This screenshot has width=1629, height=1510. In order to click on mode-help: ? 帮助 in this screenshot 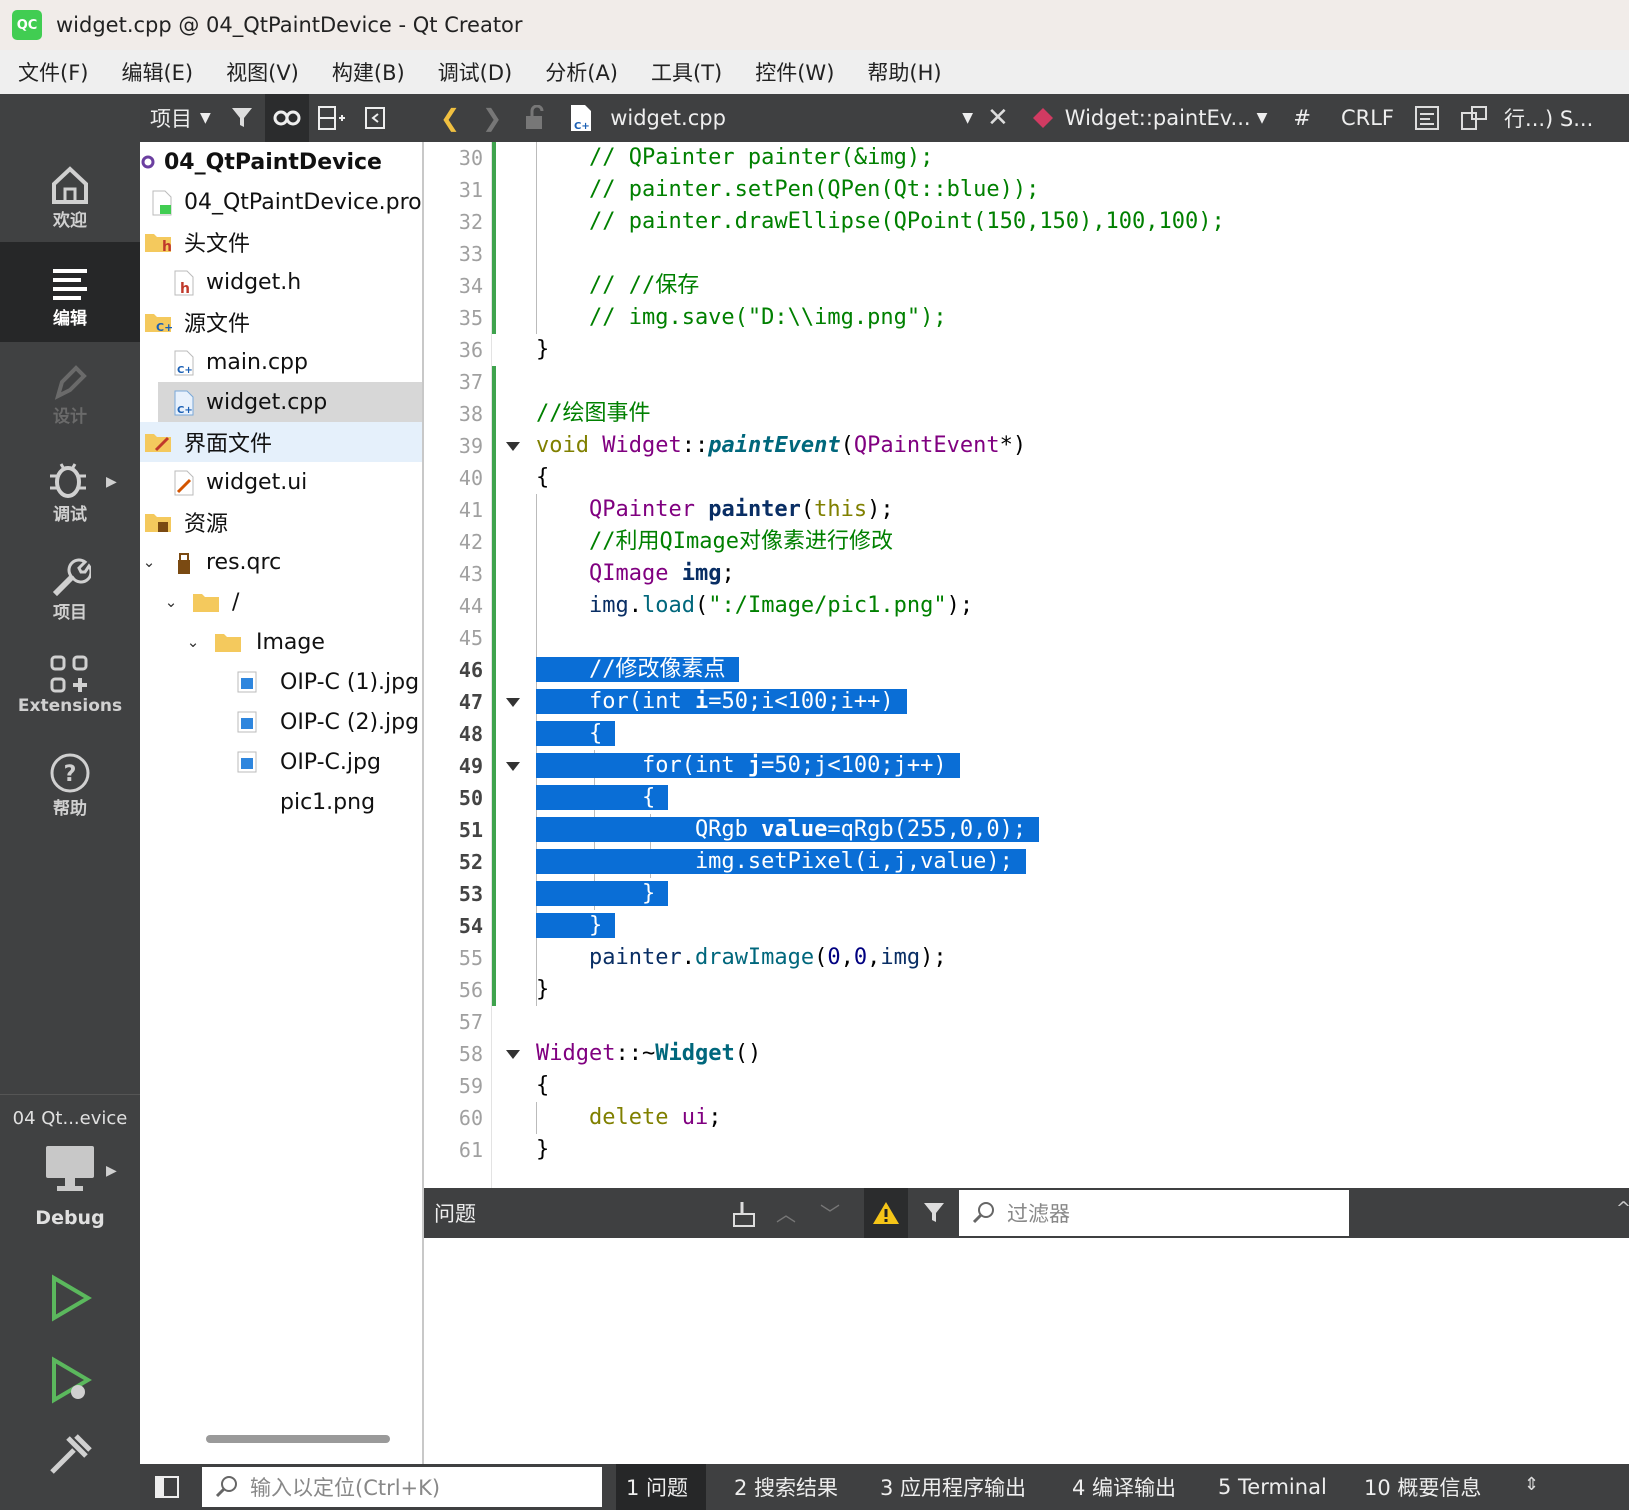, I will do `click(70, 782)`.